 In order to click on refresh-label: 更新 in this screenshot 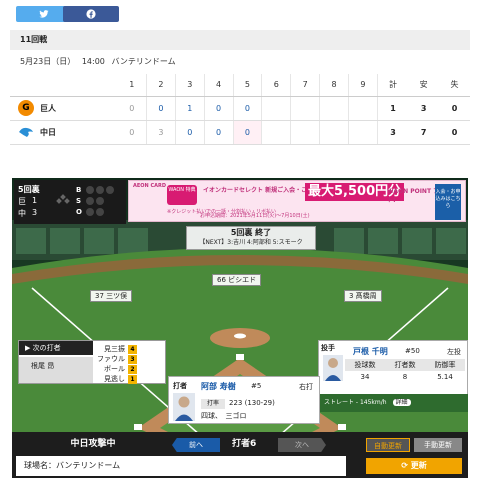, I will do `click(418, 465)`.